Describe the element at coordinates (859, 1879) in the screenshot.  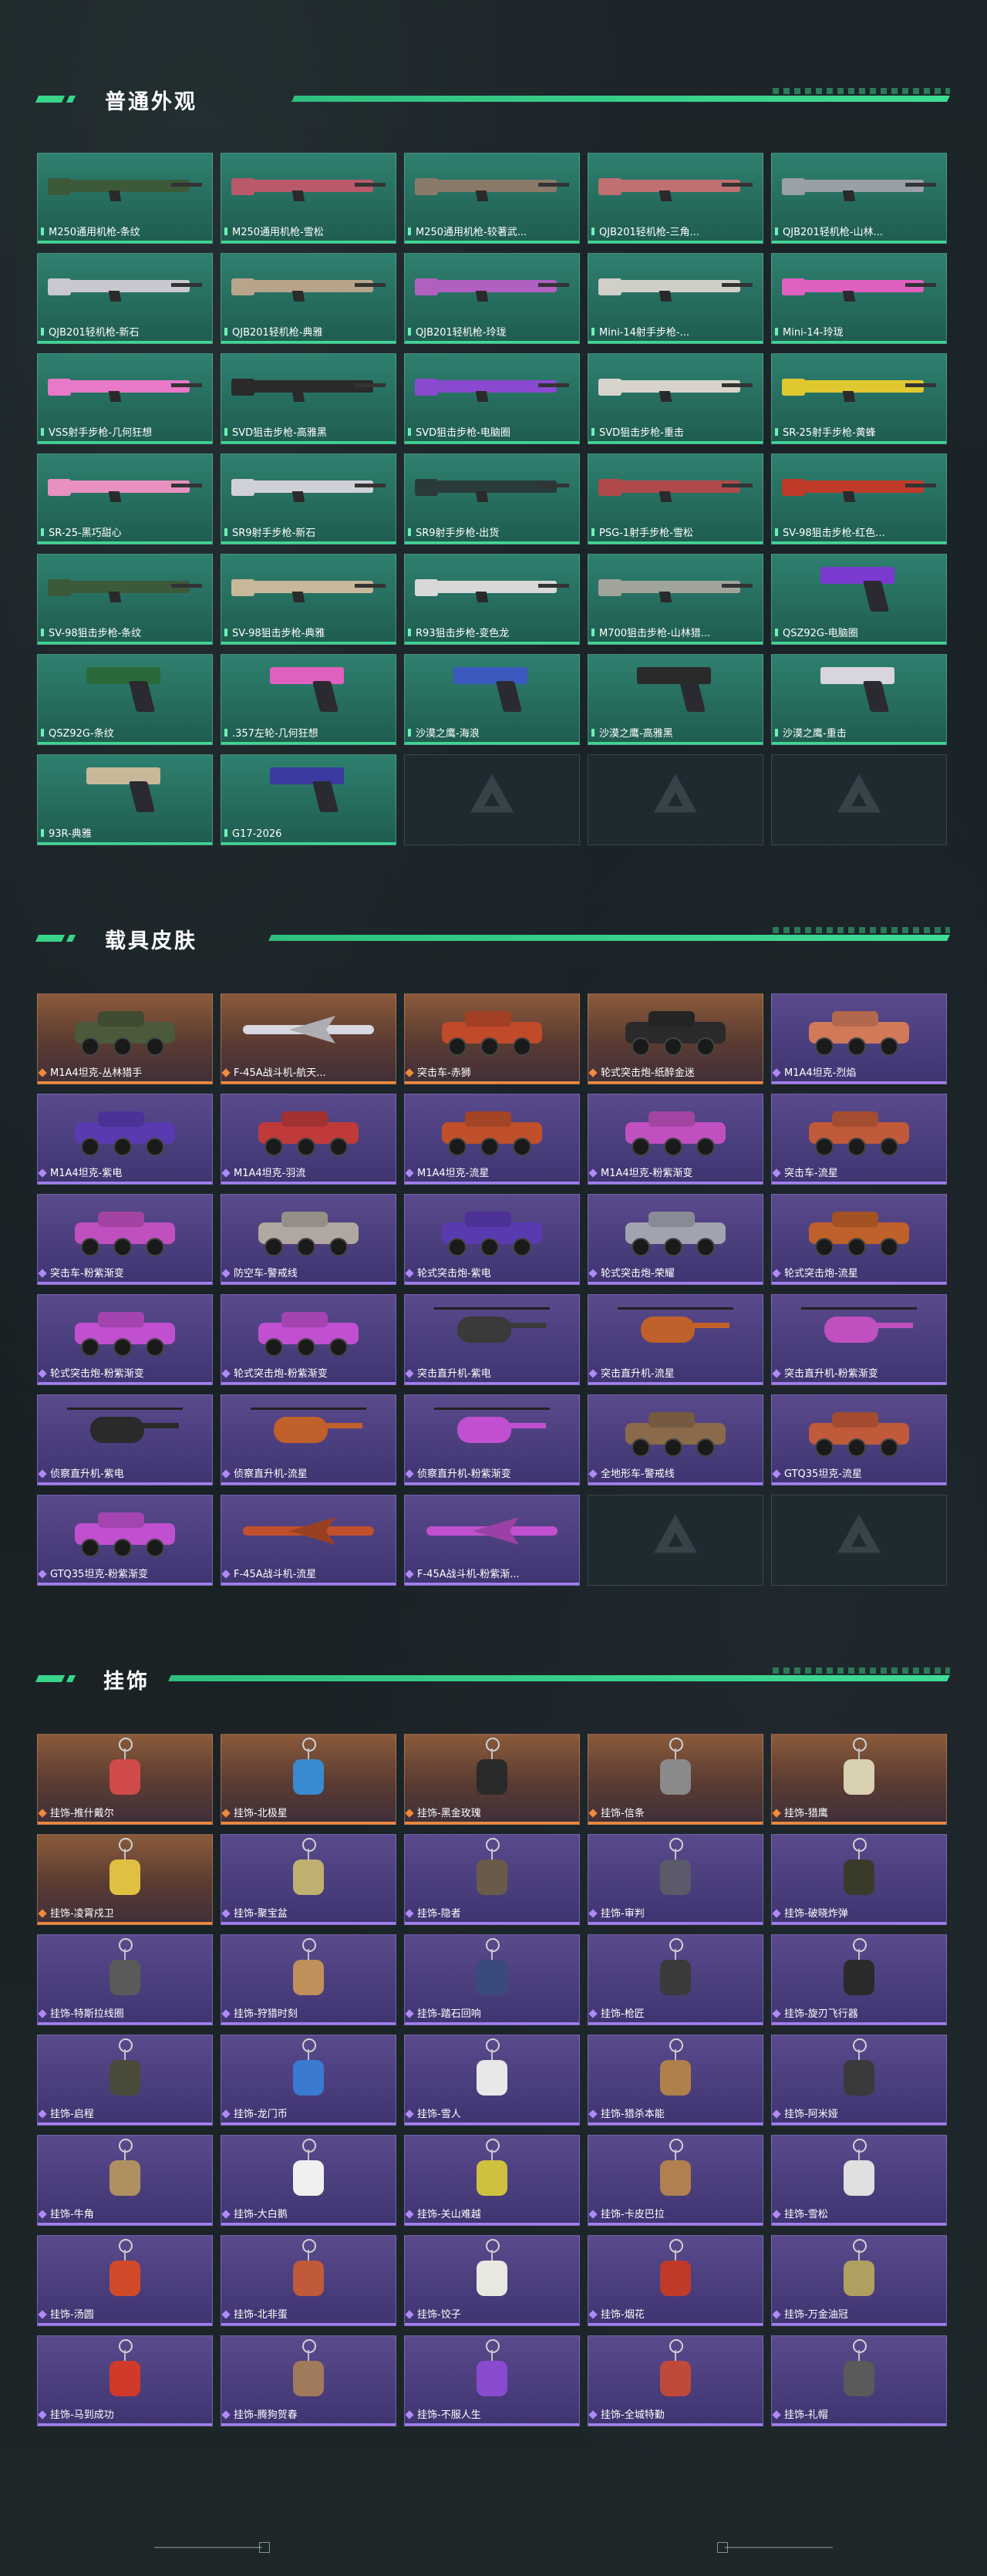
I see `item-card: 挂饰-破晓炸弹` at that location.